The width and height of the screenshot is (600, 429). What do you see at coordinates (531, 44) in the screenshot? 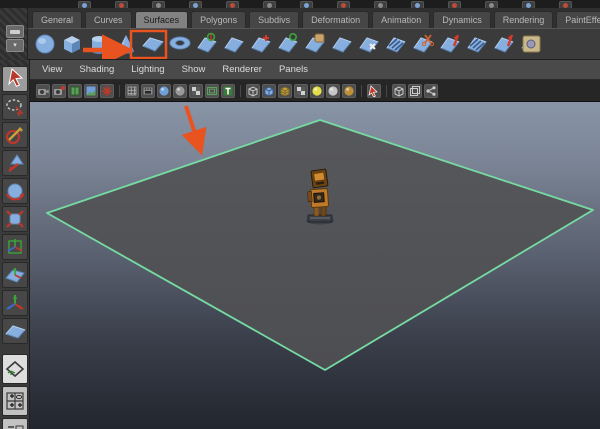
I see `stitch-icon` at bounding box center [531, 44].